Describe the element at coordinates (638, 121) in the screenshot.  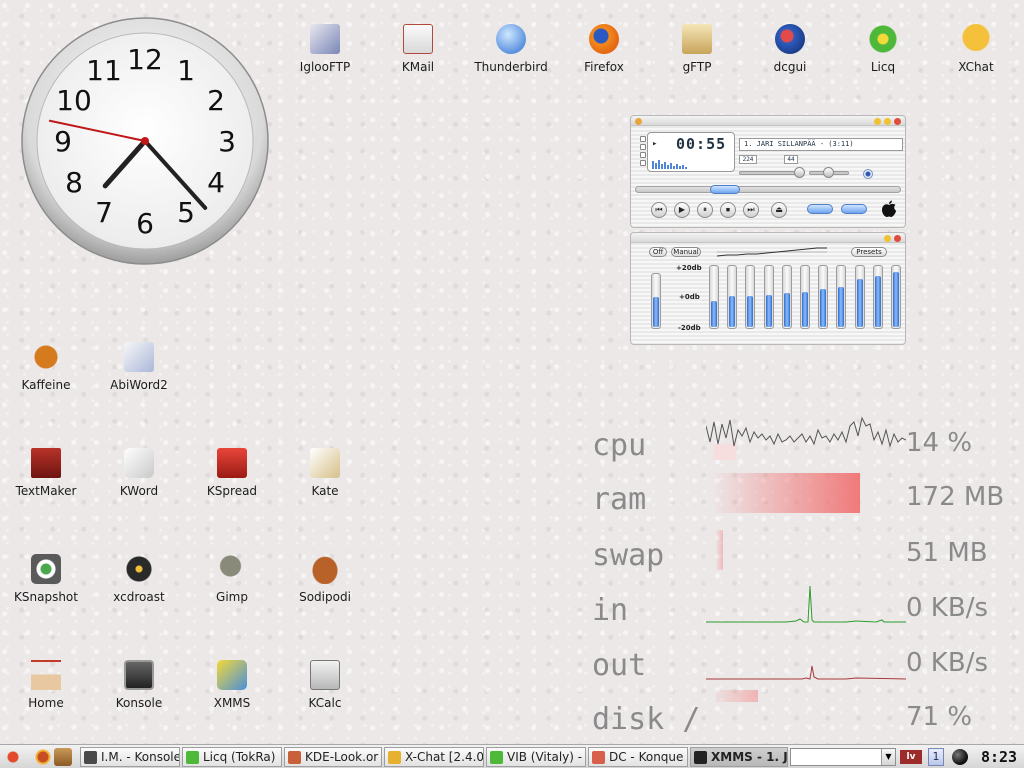
I see `menu-dot-icon` at that location.